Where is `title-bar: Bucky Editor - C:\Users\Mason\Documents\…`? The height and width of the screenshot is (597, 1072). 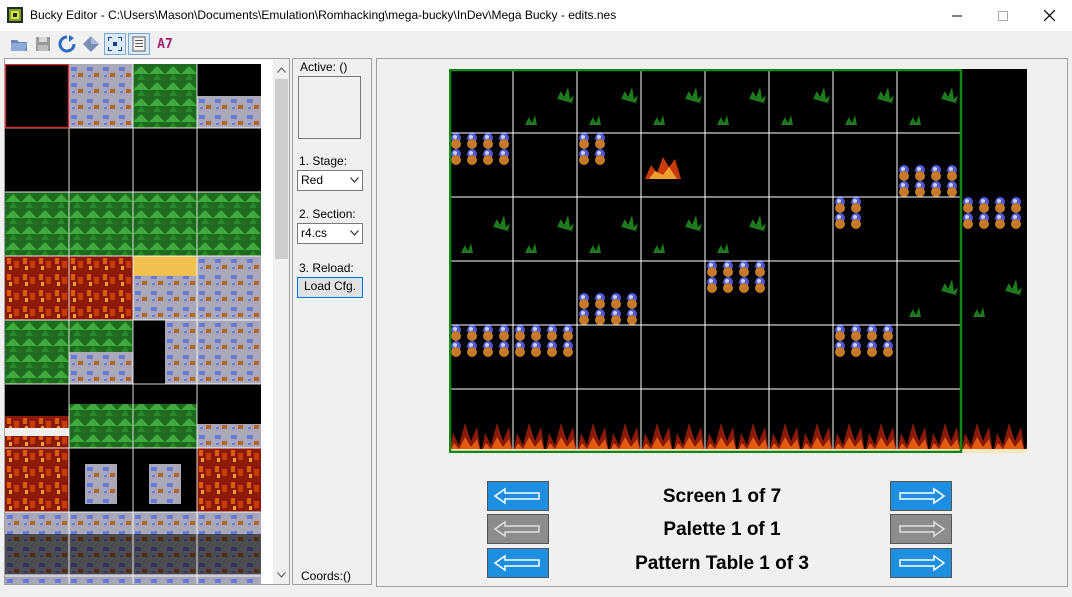
title-bar: Bucky Editor - C:\Users\Mason\Documents\… is located at coordinates (536, 15).